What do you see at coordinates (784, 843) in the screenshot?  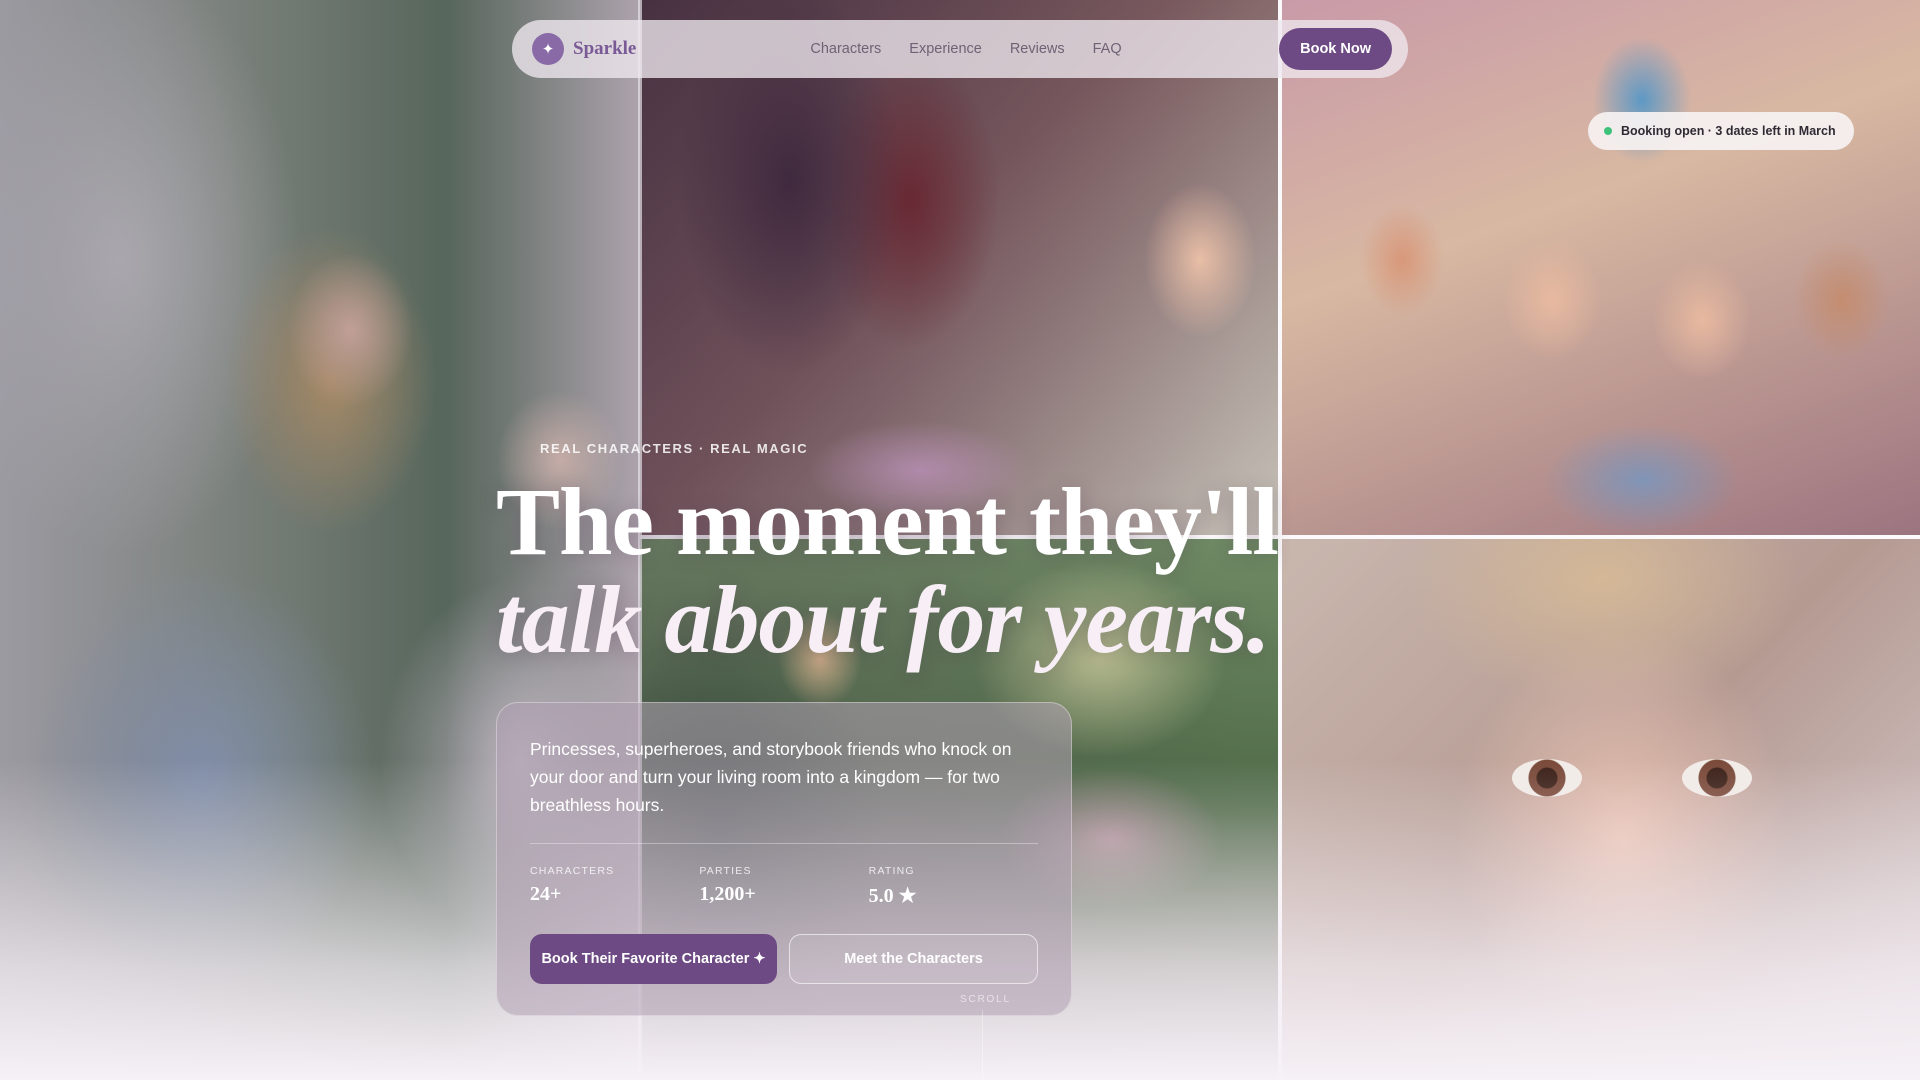 I see `card-divider` at bounding box center [784, 843].